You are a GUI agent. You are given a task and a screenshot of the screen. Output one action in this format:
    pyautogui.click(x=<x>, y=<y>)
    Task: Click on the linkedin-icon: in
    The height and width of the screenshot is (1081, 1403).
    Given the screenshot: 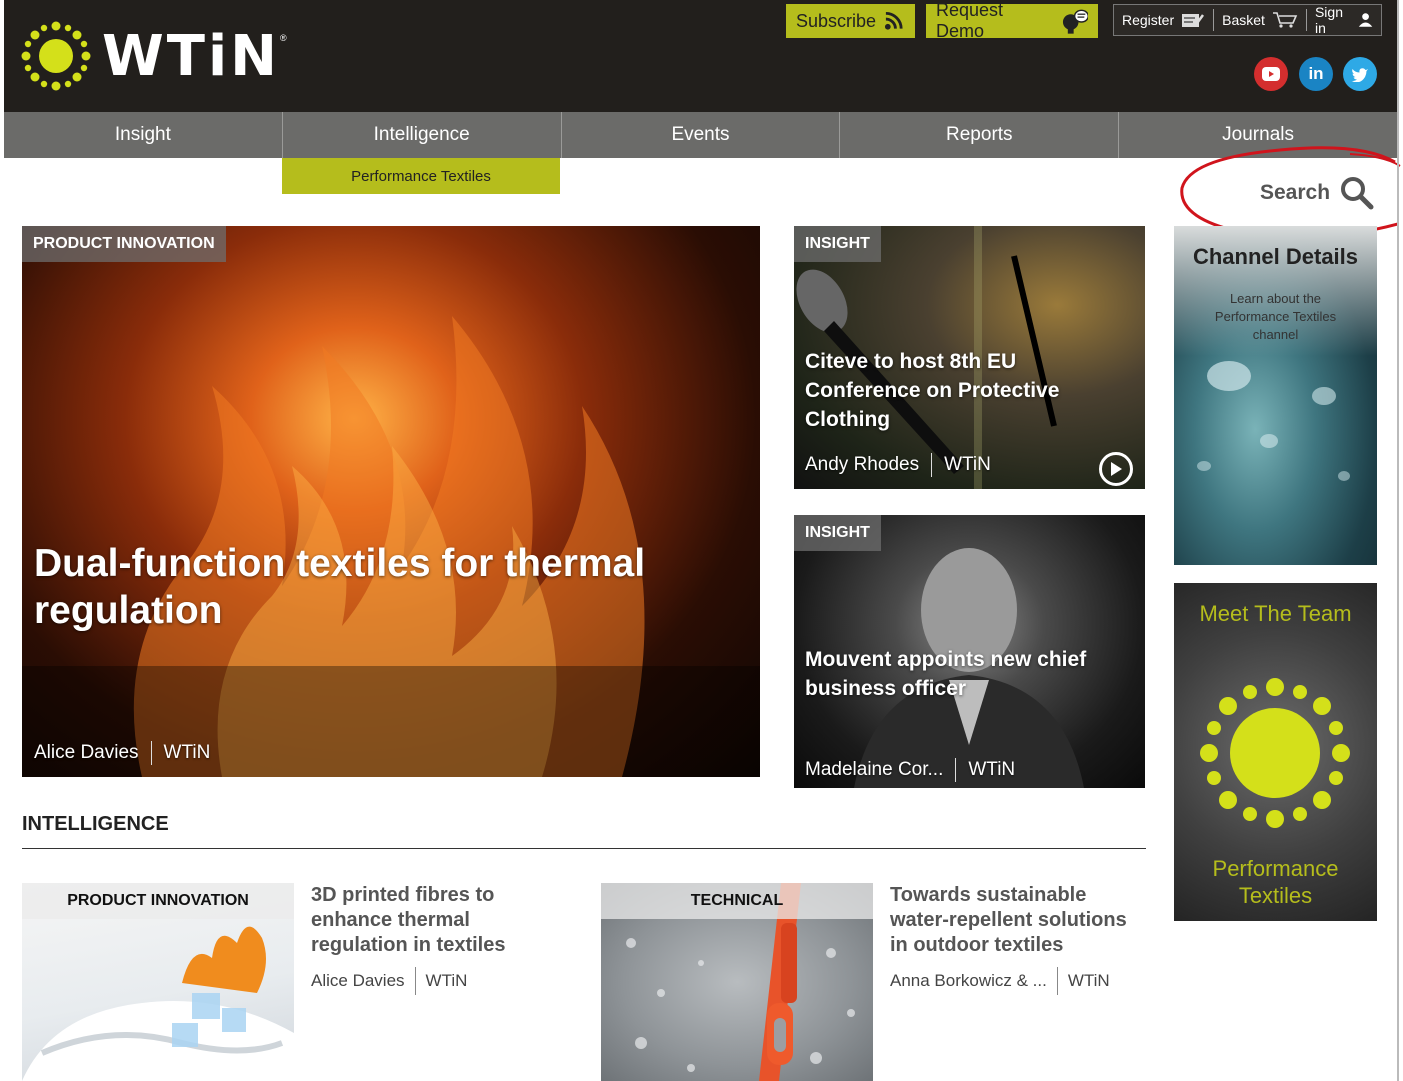 What is the action you would take?
    pyautogui.click(x=1316, y=74)
    